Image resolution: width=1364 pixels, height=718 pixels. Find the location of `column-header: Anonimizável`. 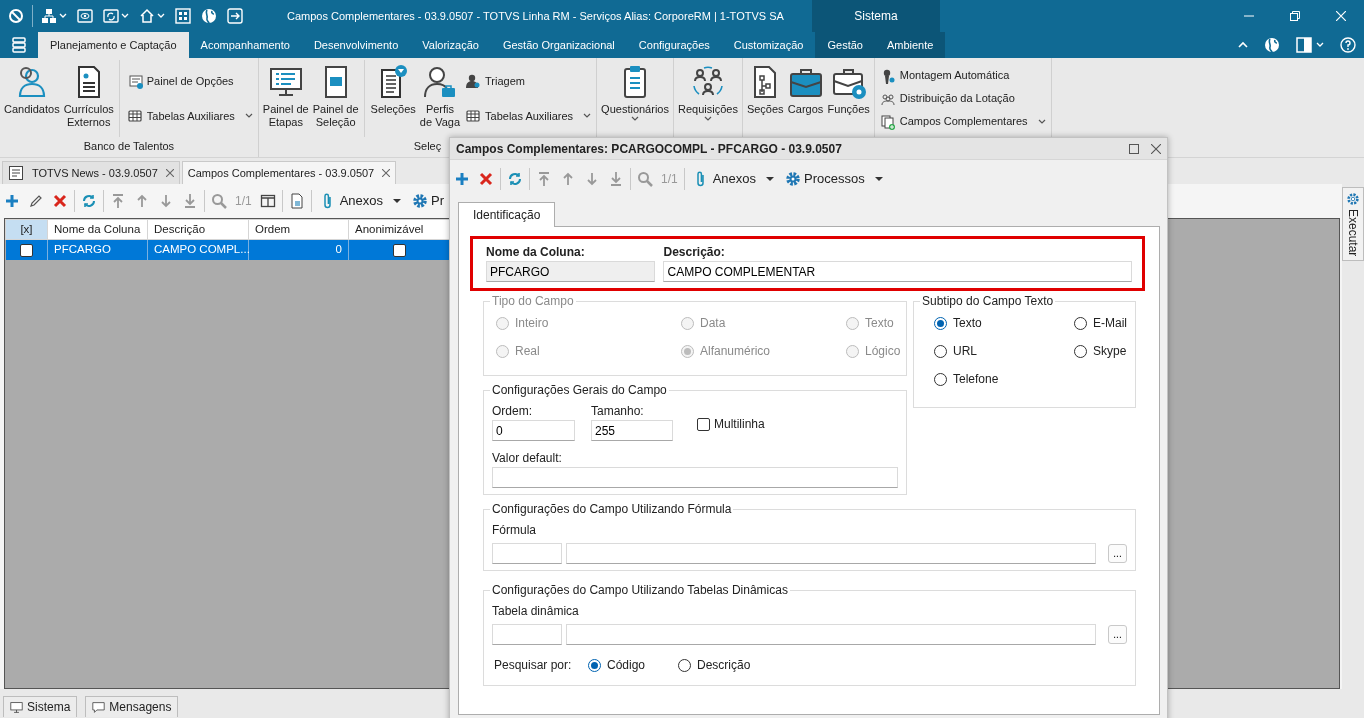

column-header: Anonimizável is located at coordinates (399, 229).